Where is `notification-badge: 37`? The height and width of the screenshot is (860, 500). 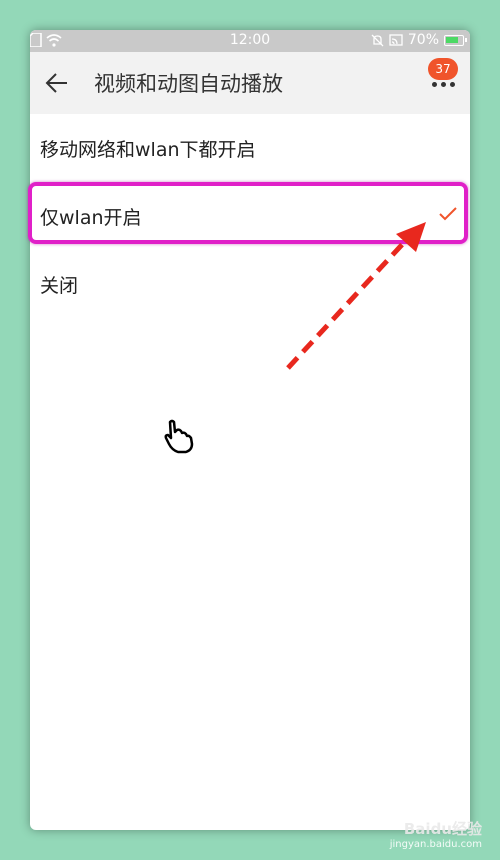
notification-badge: 37 is located at coordinates (443, 69).